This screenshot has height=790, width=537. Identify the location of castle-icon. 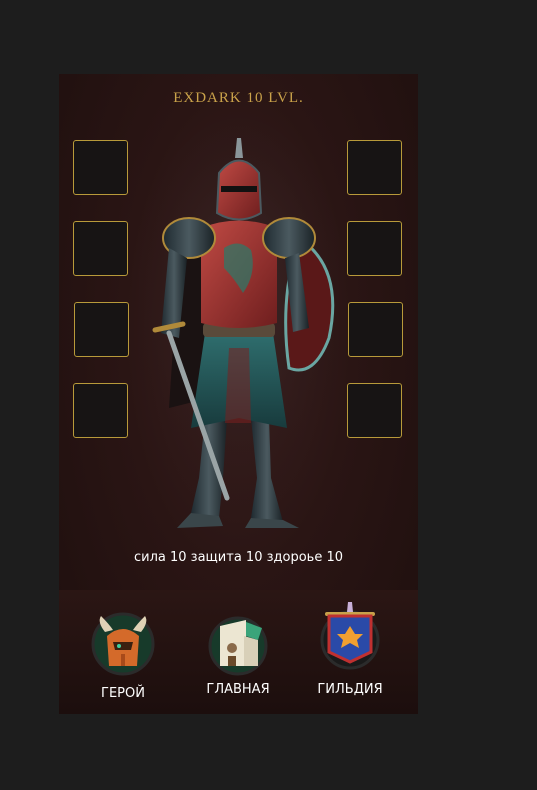
(238, 646).